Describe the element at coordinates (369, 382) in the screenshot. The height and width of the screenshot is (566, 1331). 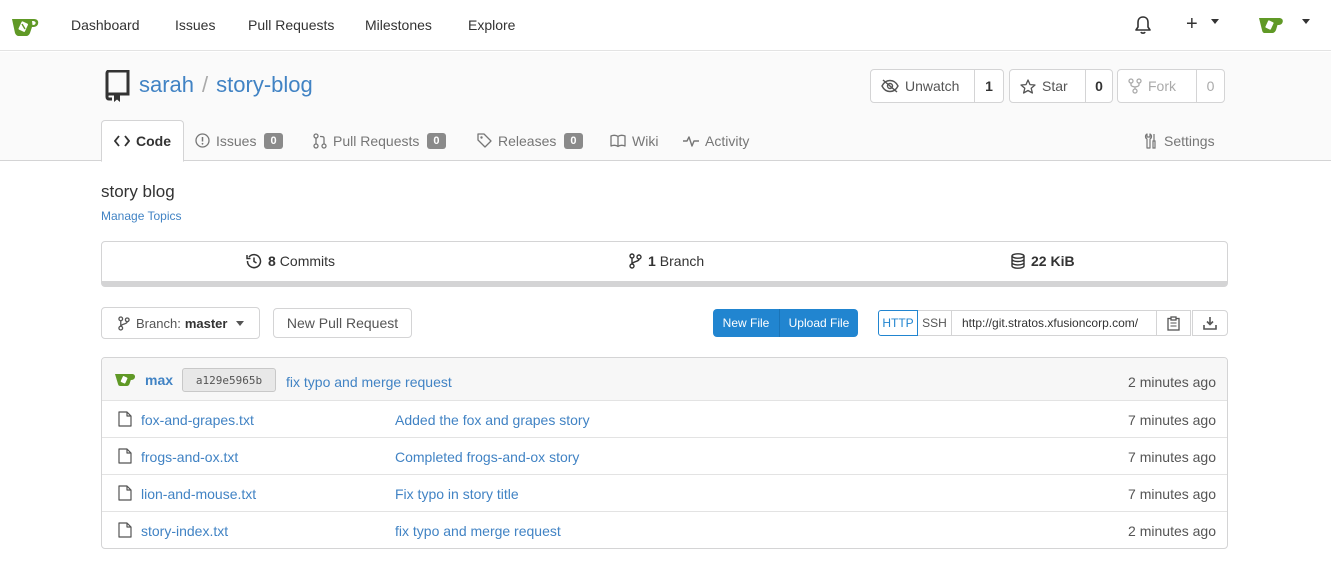
I see `commit-message: fix typo and merge request` at that location.